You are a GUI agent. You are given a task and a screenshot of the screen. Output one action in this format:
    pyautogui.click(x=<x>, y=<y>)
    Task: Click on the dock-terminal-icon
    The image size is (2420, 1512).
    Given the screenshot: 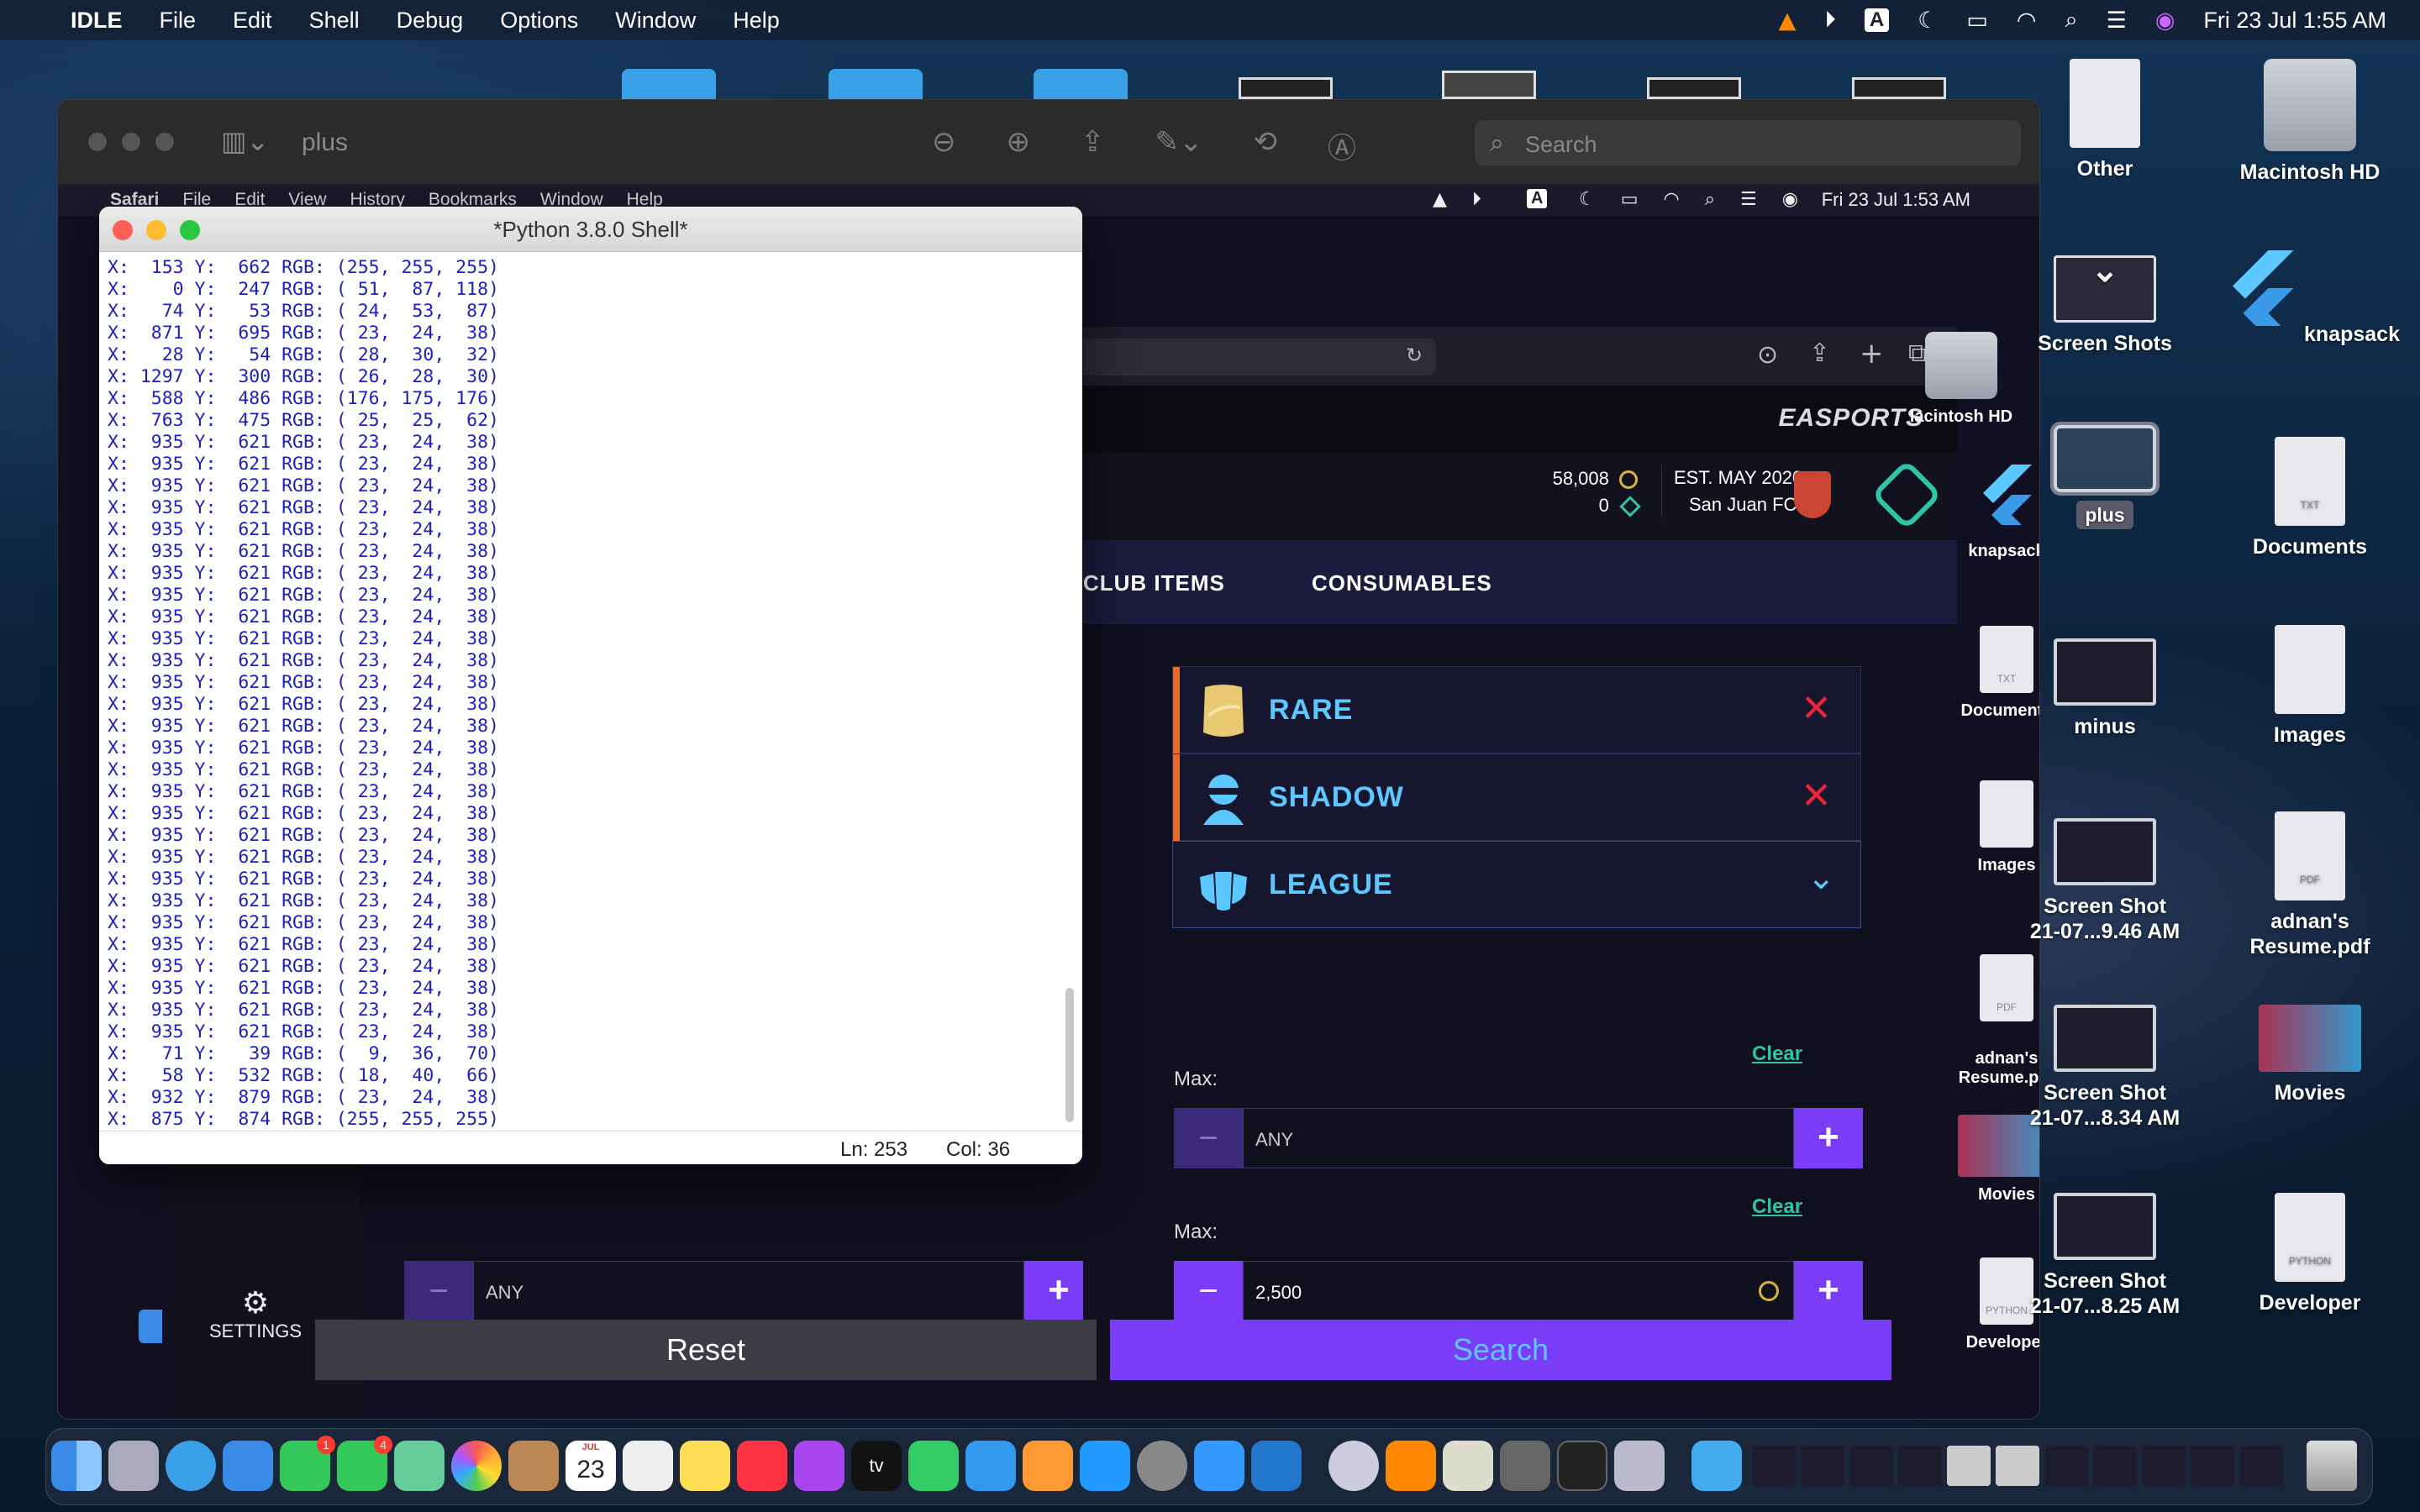 What is the action you would take?
    pyautogui.click(x=1582, y=1466)
    